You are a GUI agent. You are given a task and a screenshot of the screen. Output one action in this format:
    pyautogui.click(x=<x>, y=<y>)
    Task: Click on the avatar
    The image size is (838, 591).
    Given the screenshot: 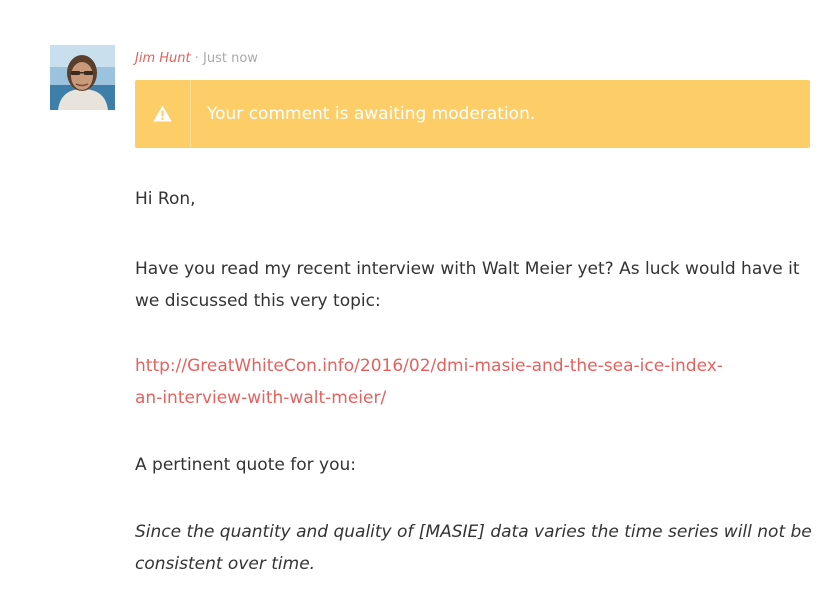 What is the action you would take?
    pyautogui.click(x=82, y=77)
    